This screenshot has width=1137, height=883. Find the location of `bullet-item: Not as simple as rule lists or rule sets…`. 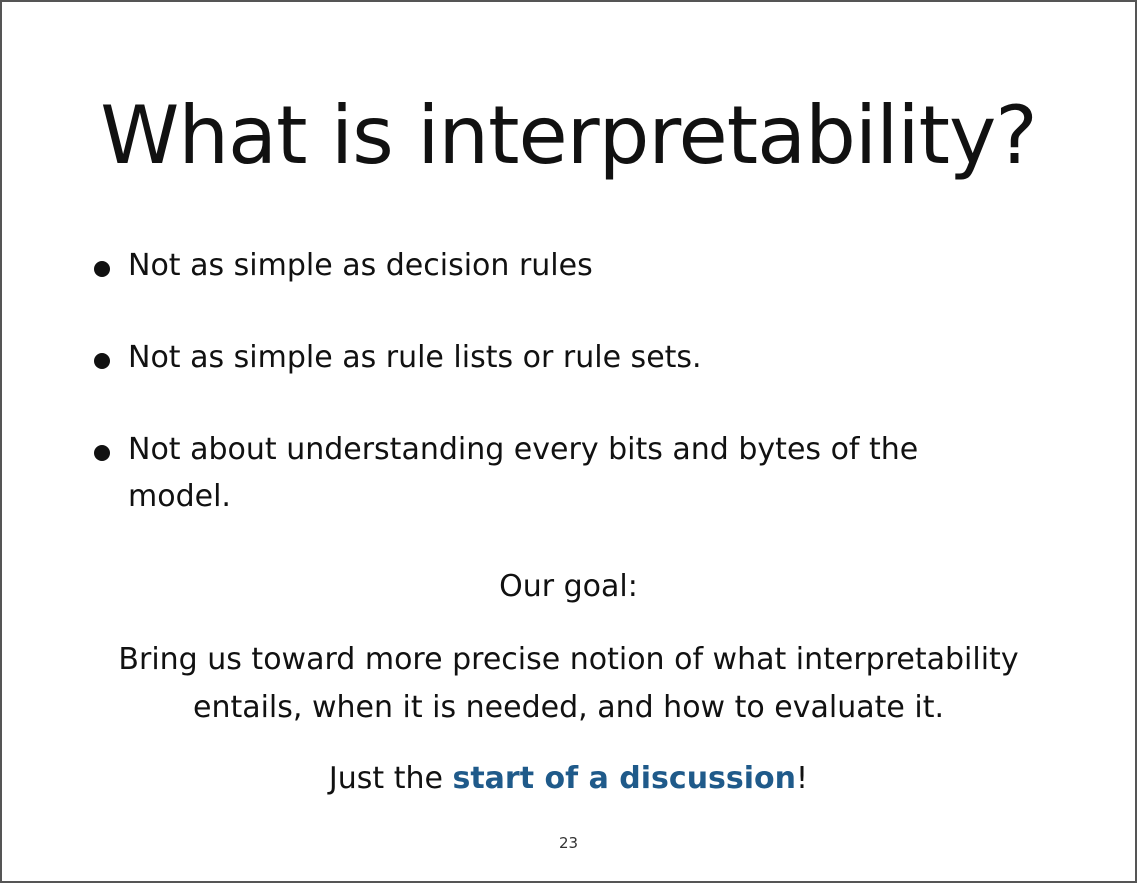

bullet-item: Not as simple as rule lists or rule sets… is located at coordinates (550, 357).